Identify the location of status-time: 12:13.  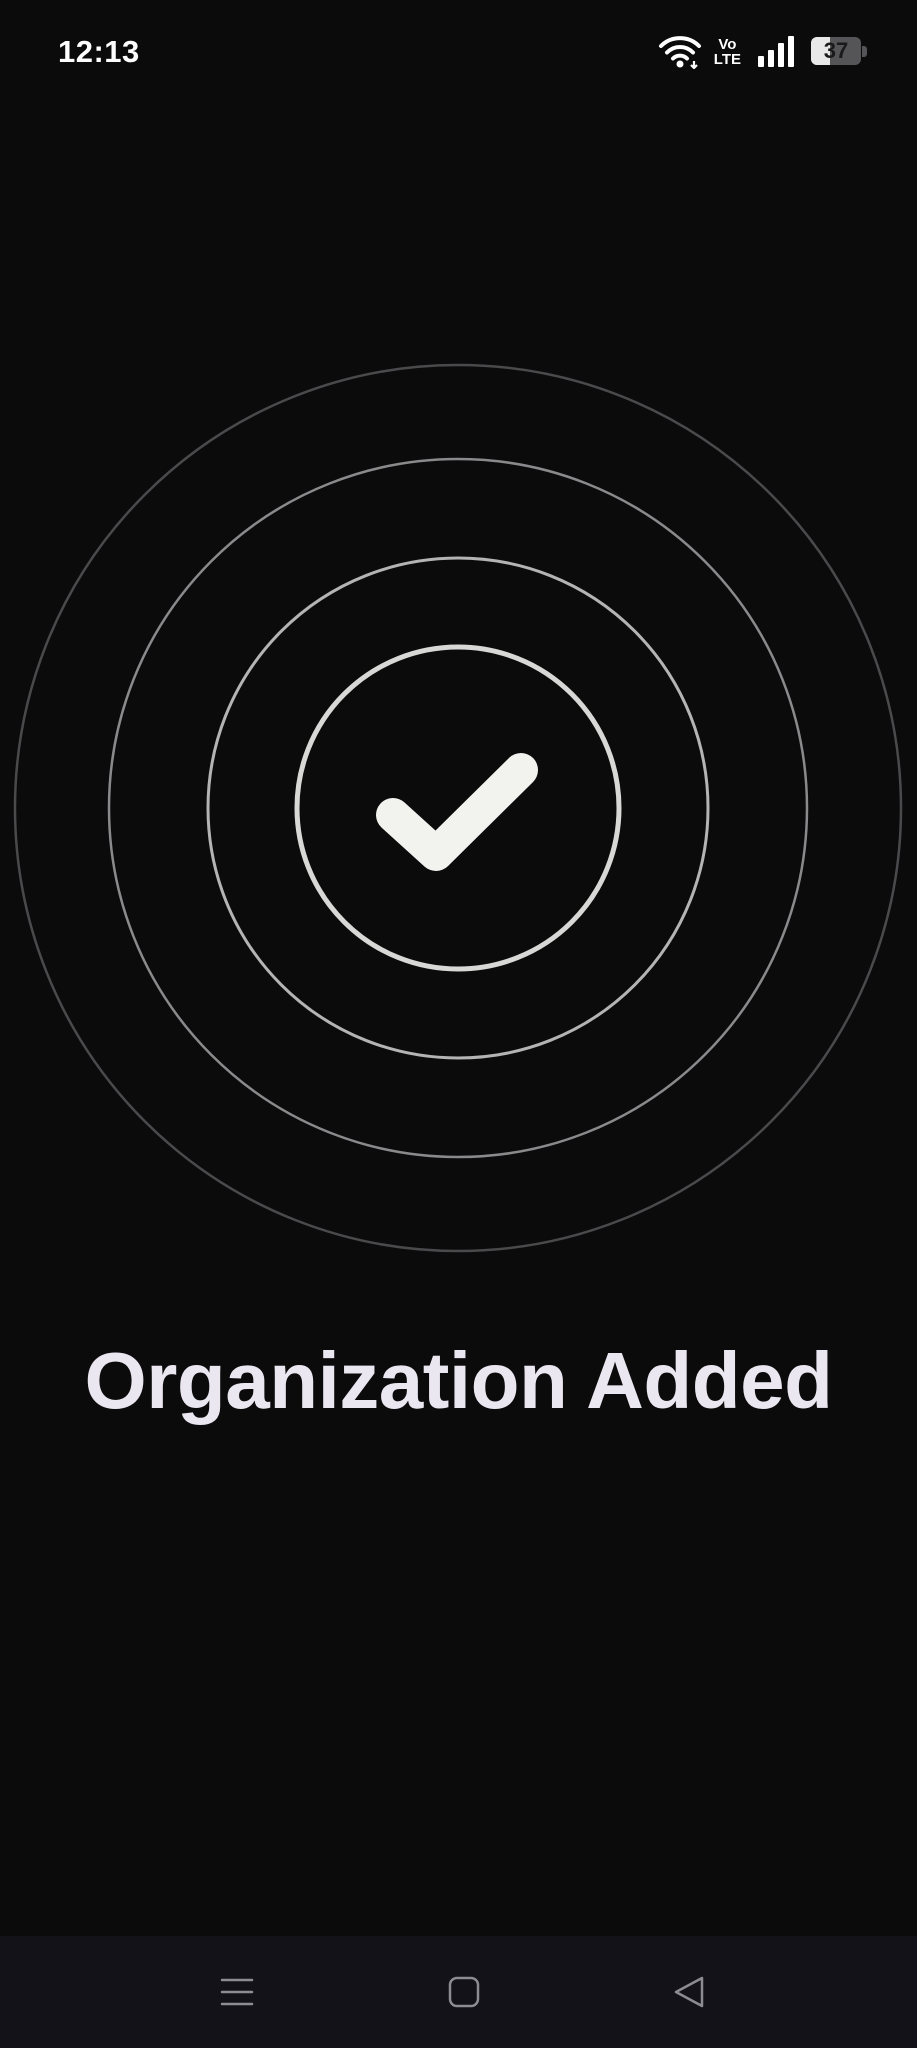
(99, 51).